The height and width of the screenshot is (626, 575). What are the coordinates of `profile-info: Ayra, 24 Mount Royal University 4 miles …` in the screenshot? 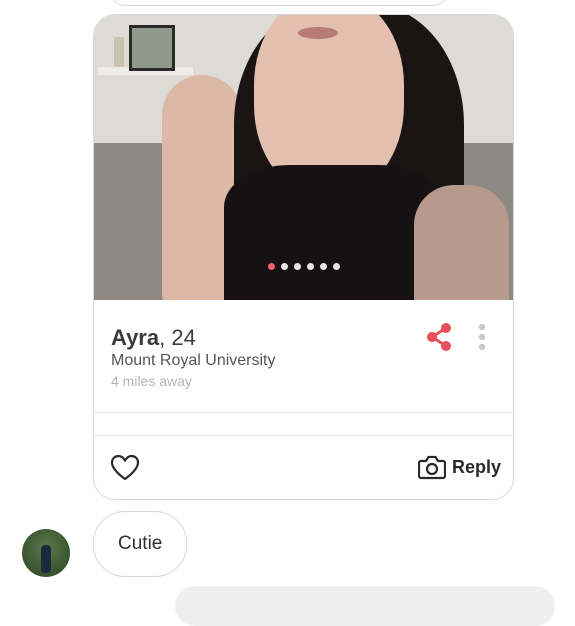 It's located at (303, 356).